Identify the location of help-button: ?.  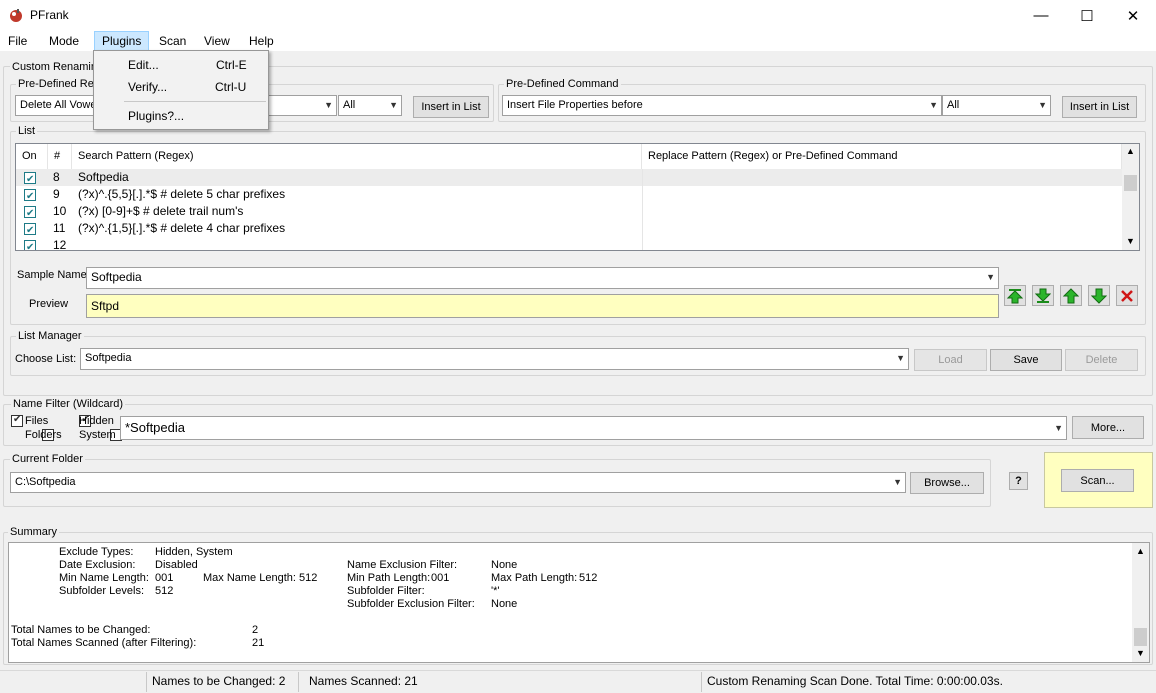
(1018, 481).